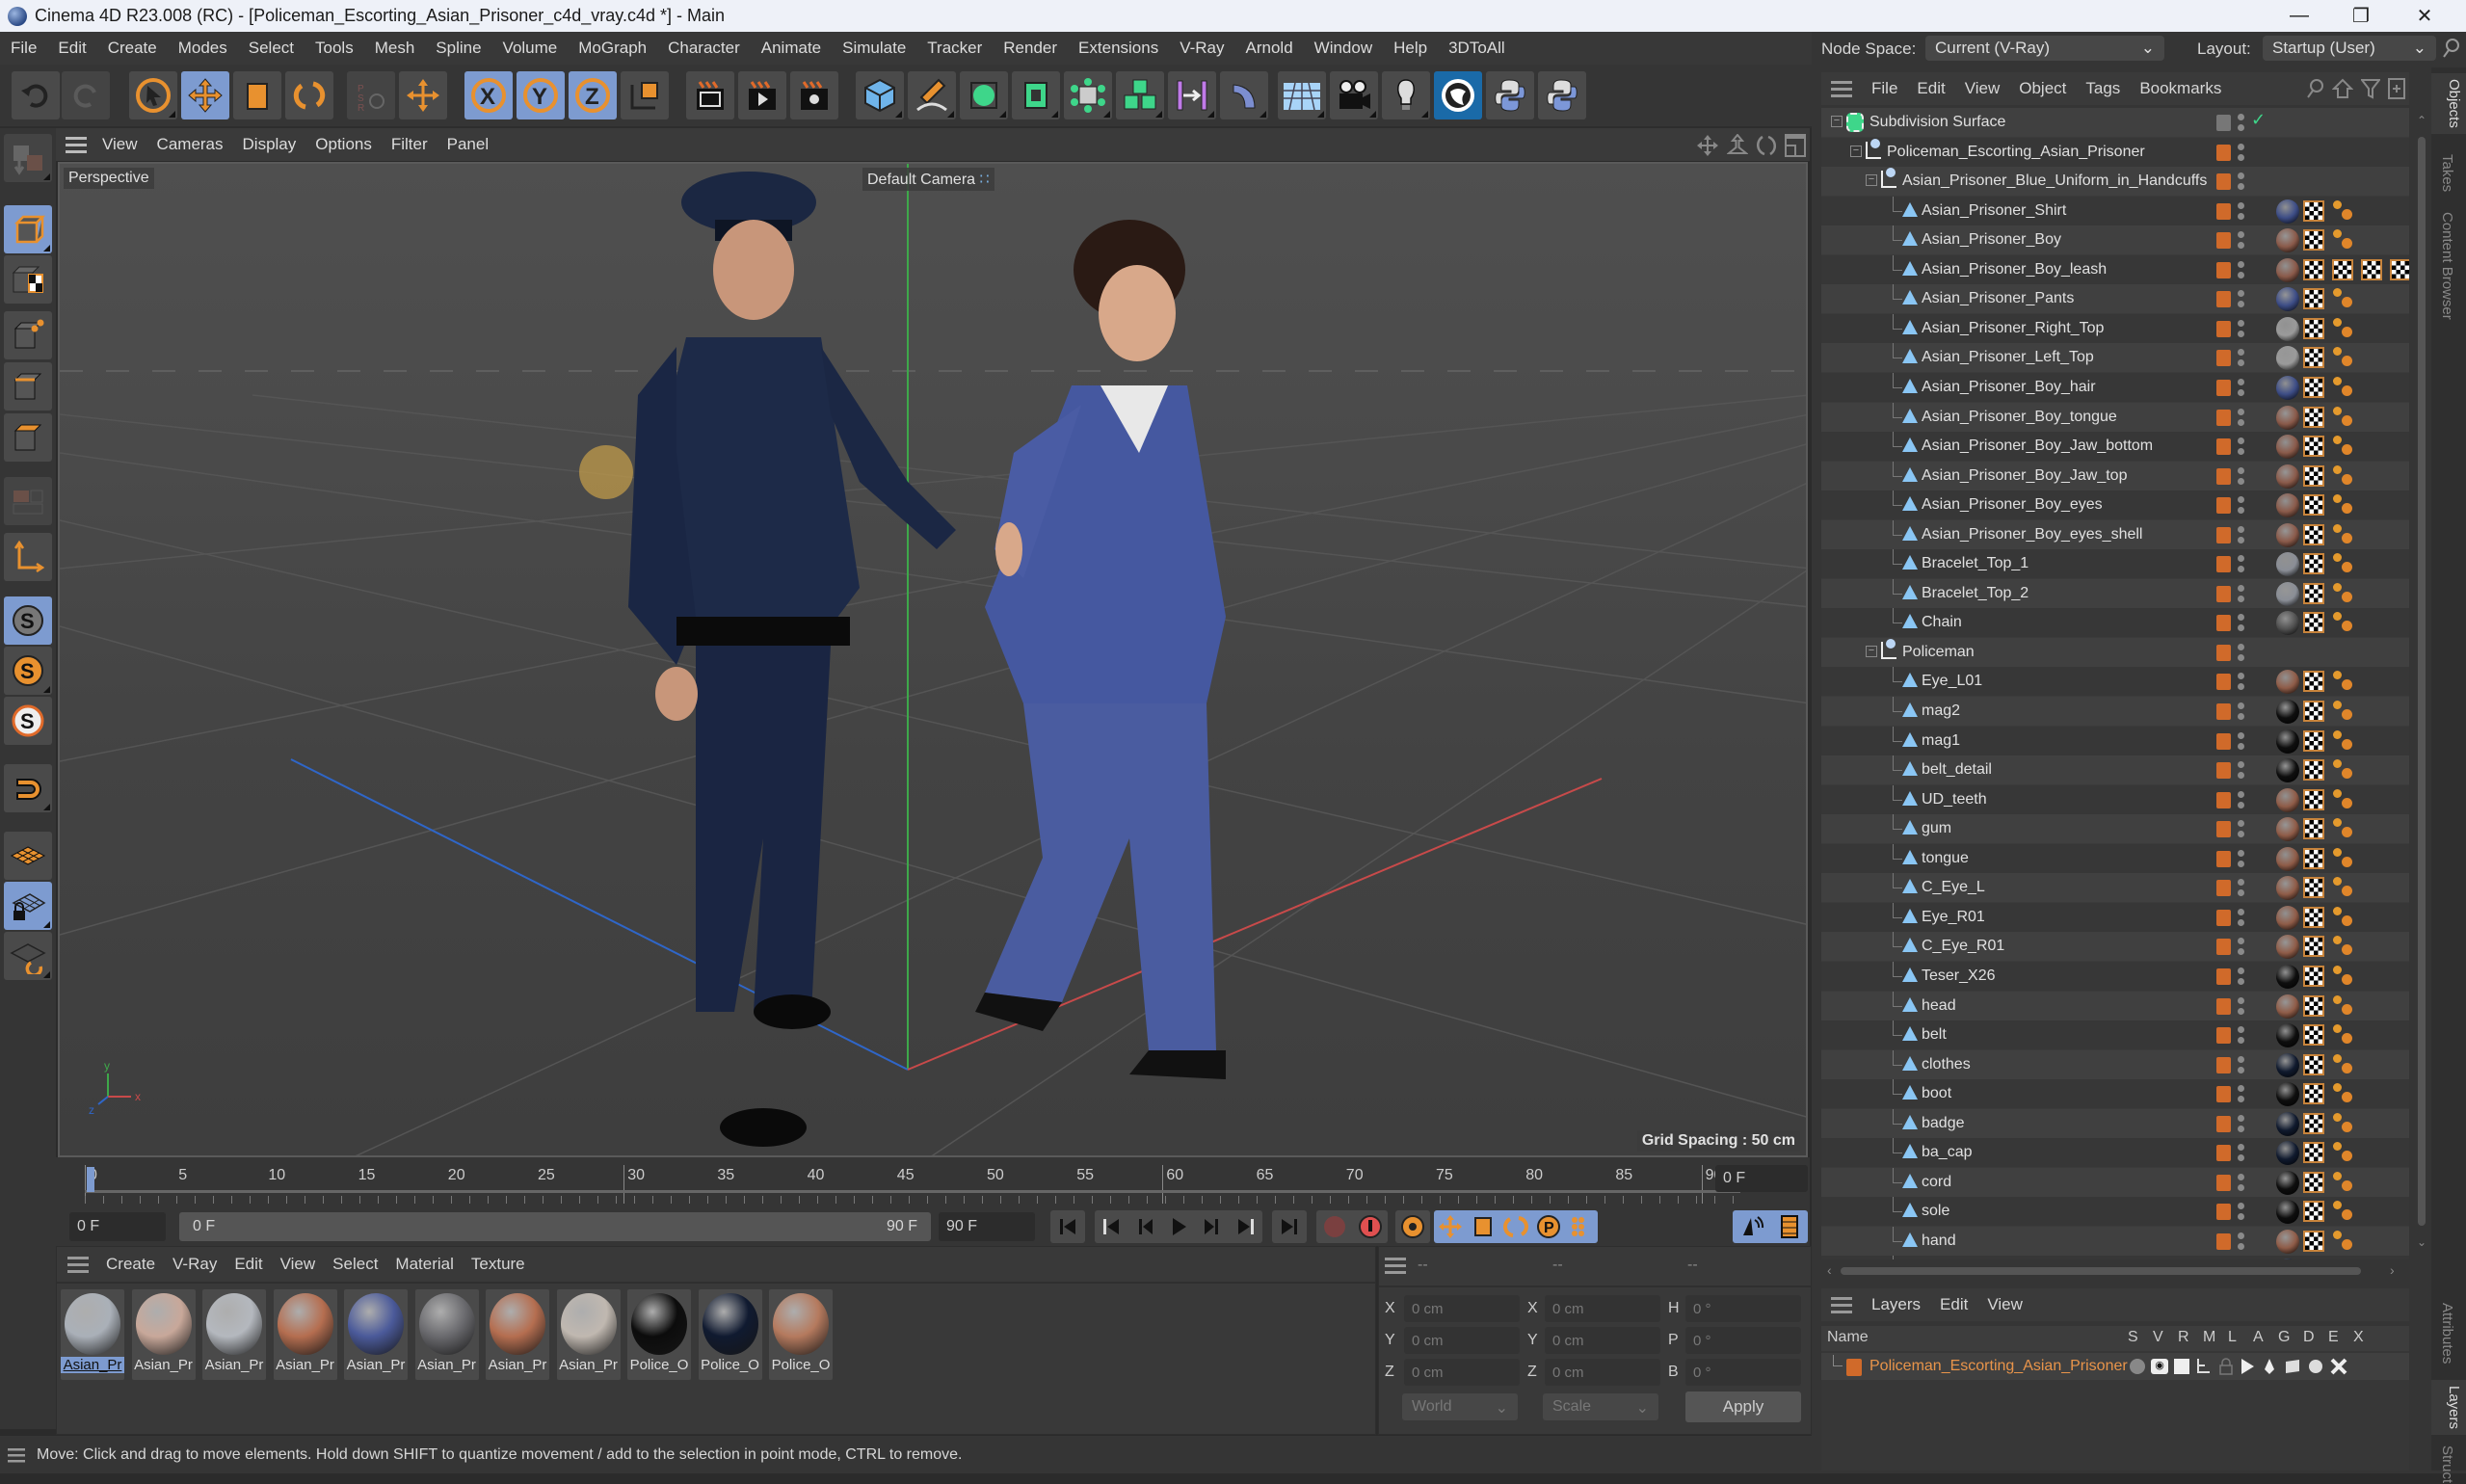 The image size is (2466, 1484). Describe the element at coordinates (28, 620) in the screenshot. I see `solo-off-button: S` at that location.